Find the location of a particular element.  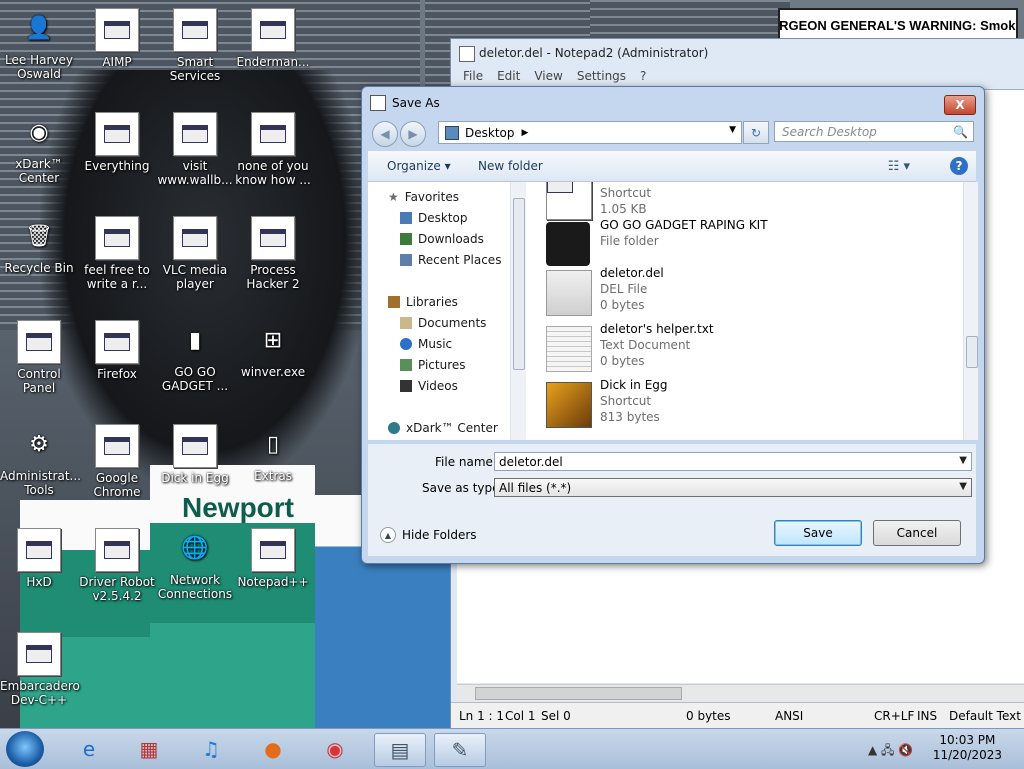

desktop-icon: Driver Robot v2.5.4.2 is located at coordinates (117, 565).